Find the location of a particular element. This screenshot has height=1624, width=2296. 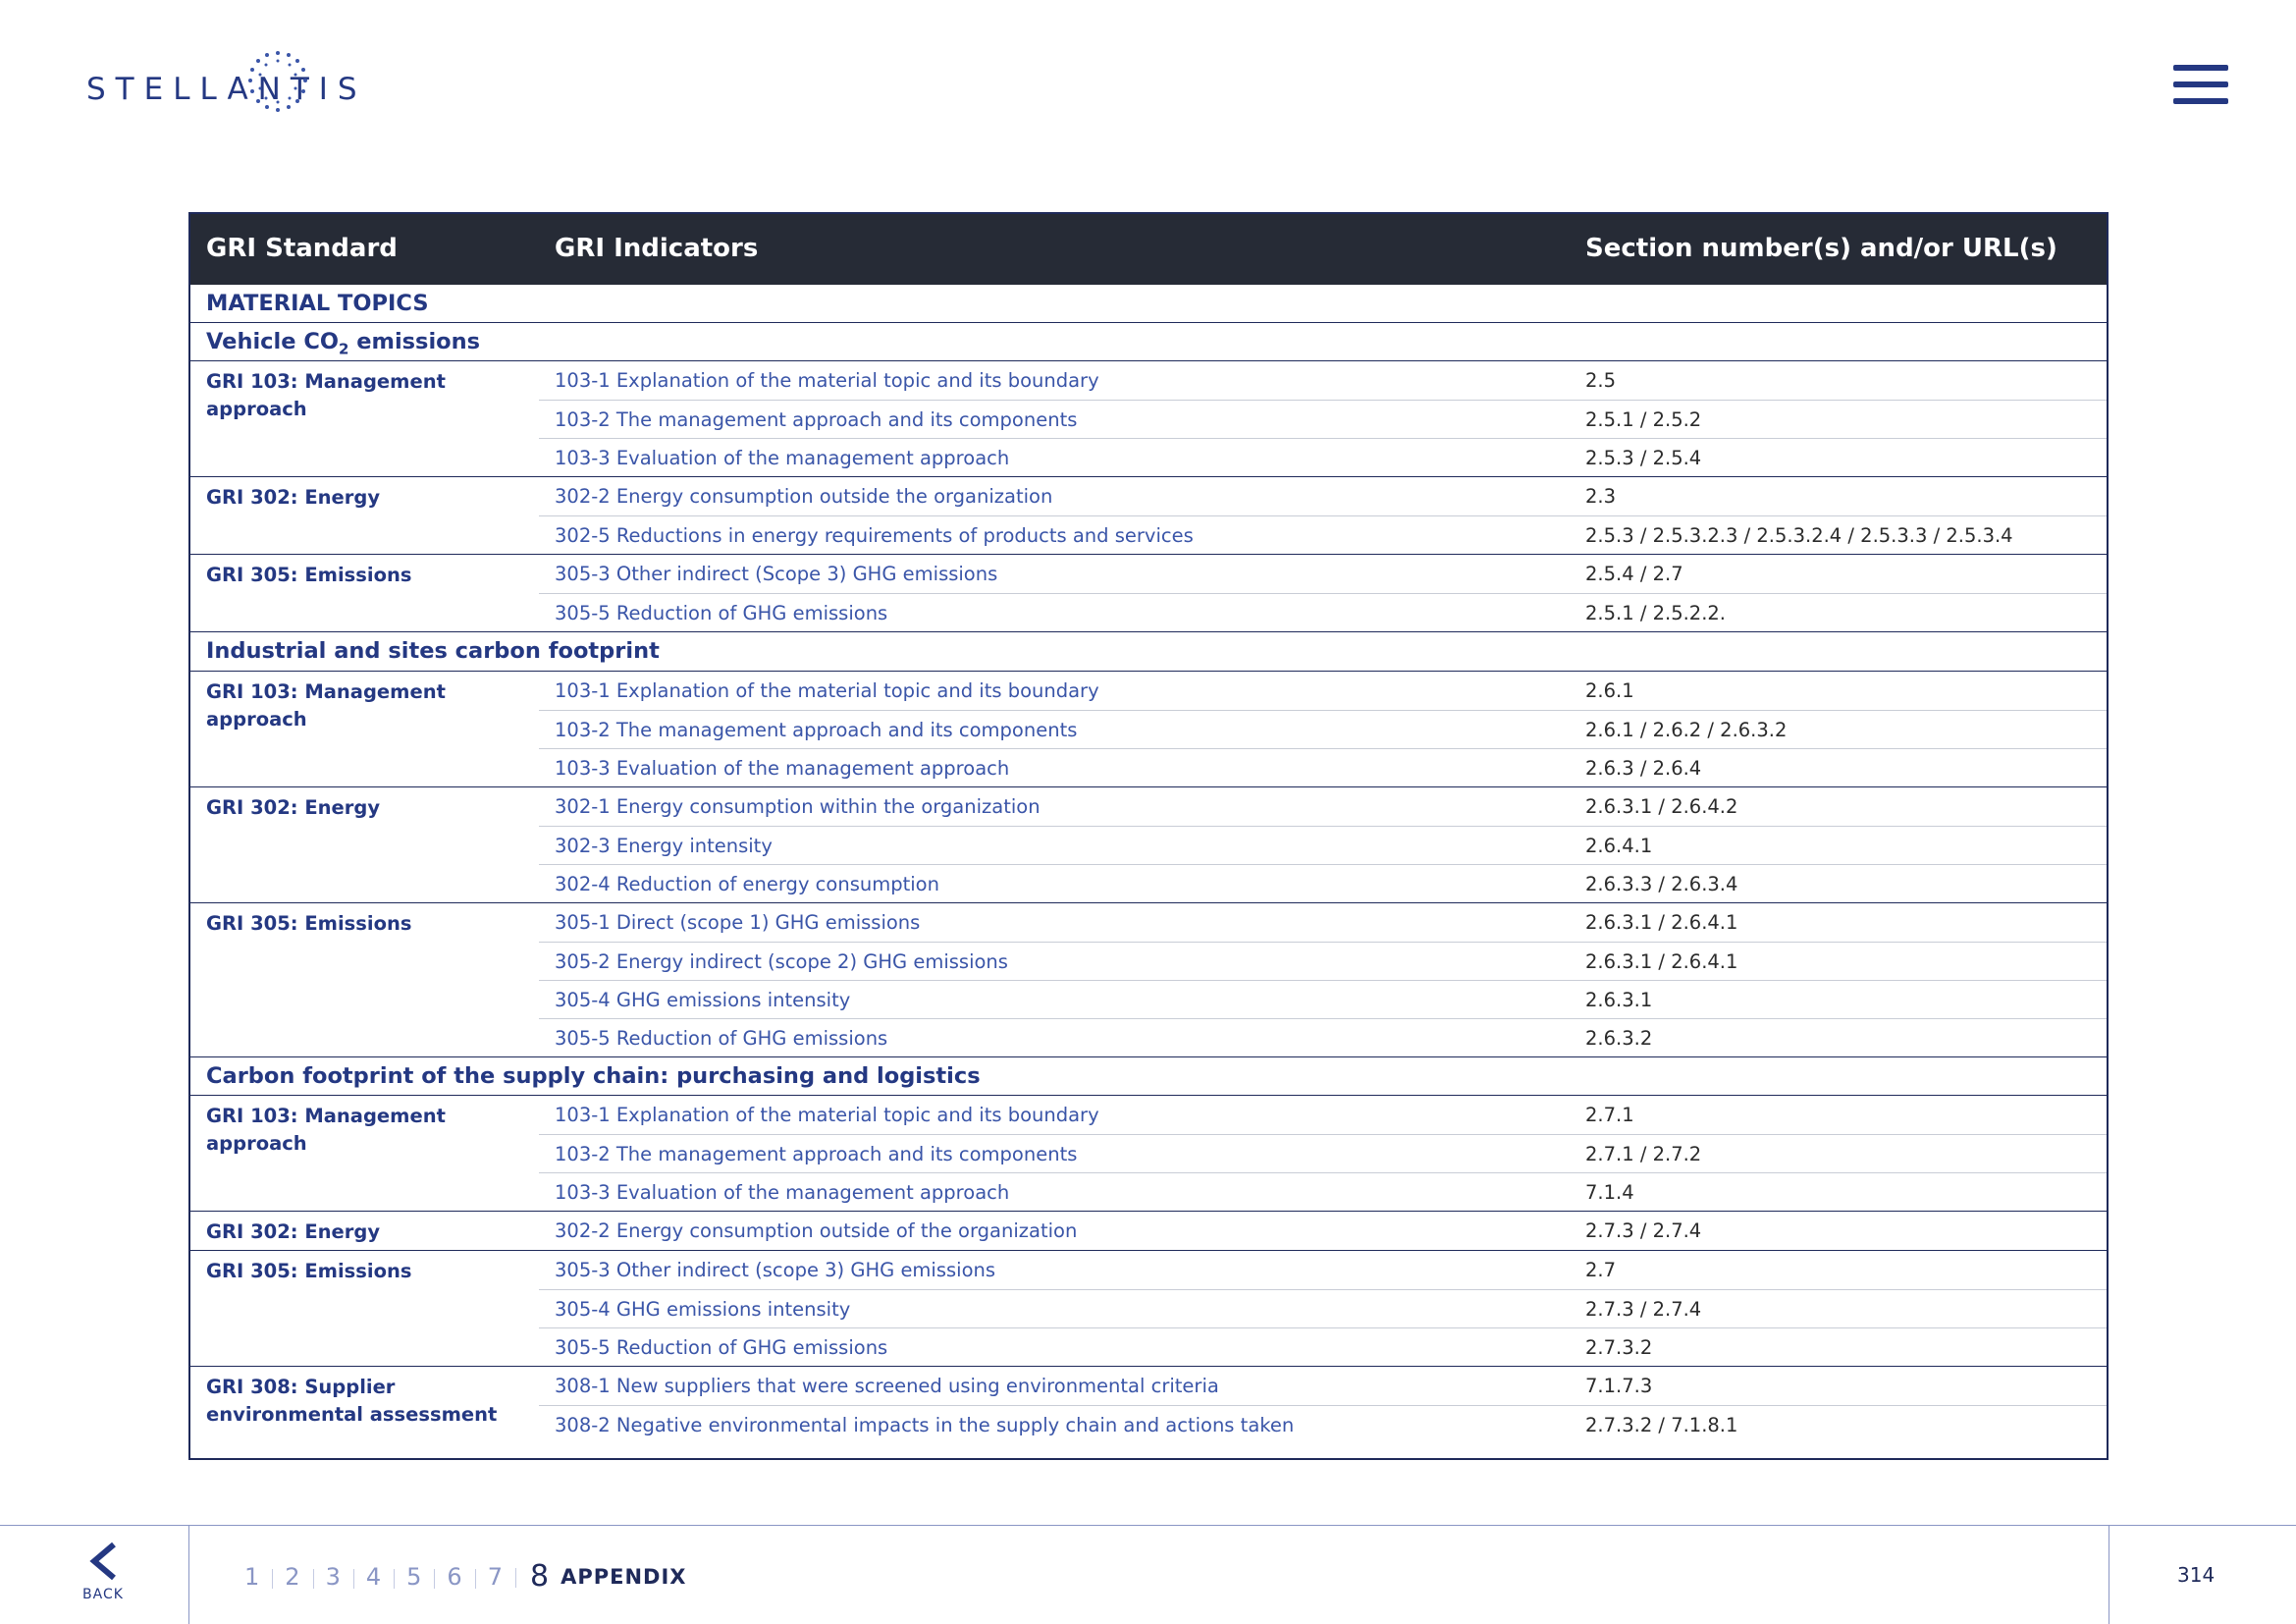

topic-title: Industrial and sites carbon footprint is located at coordinates (433, 651).